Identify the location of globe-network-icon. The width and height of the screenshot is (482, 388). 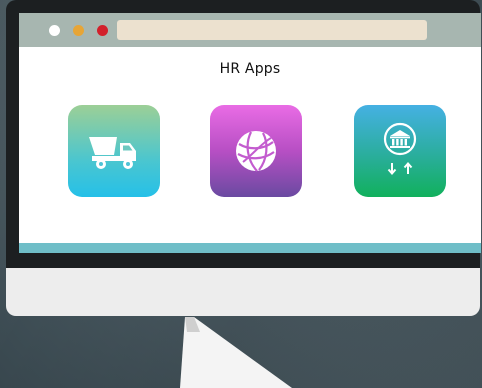
(256, 151).